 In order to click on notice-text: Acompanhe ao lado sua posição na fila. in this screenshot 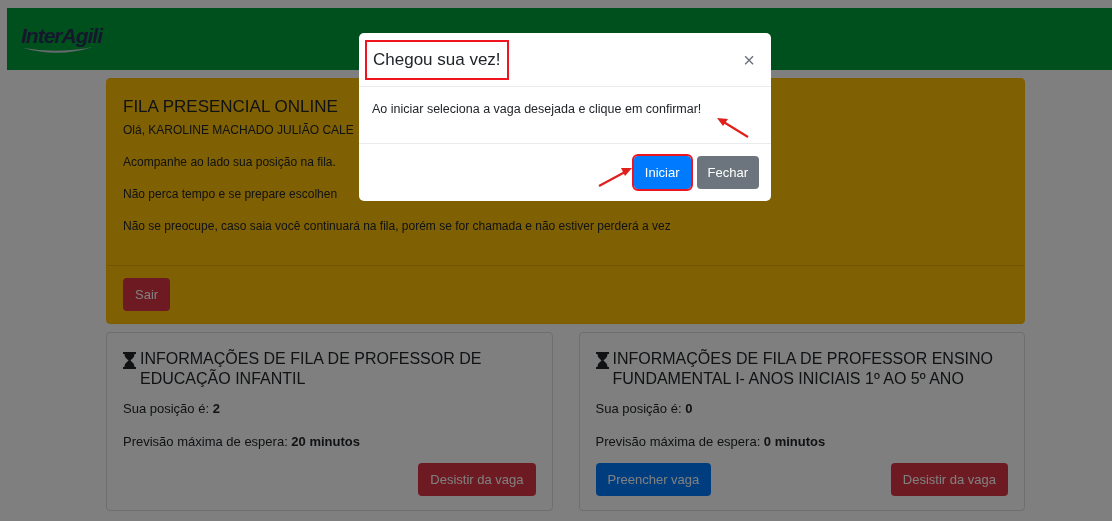, I will do `click(229, 162)`.